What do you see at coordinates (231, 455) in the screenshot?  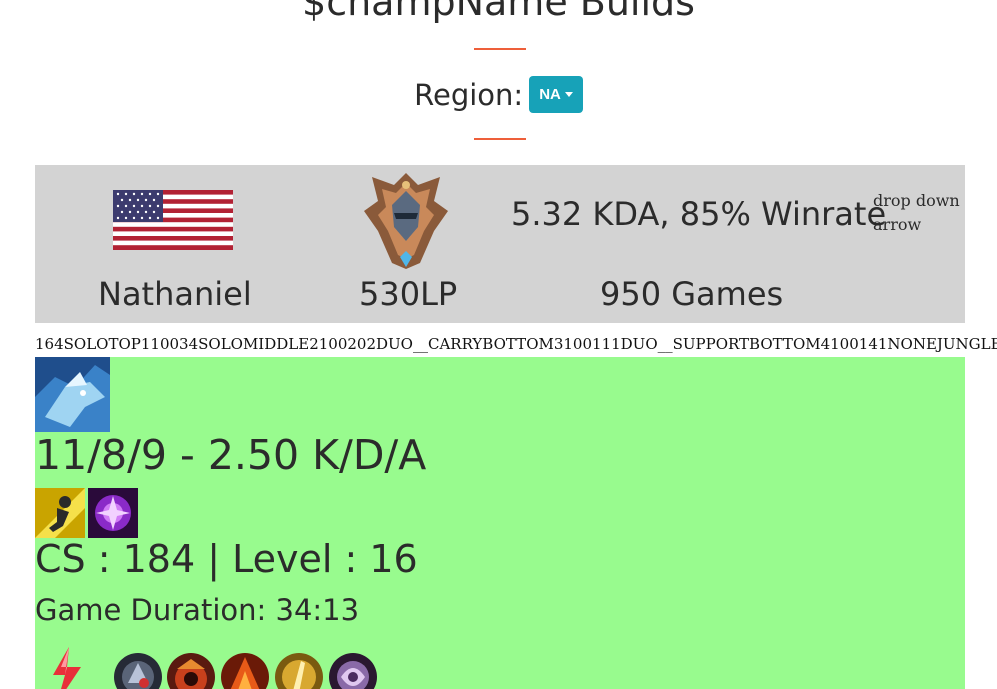 I see `match-kda: 11/8/9 - 2.50 K/D/A` at bounding box center [231, 455].